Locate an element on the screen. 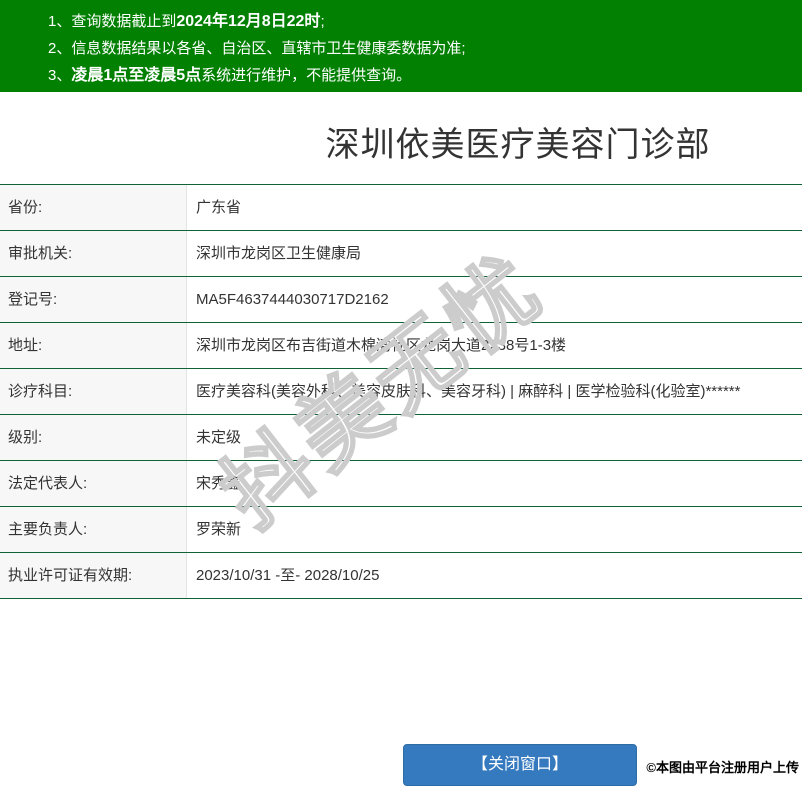 This screenshot has height=786, width=802. notice-line: 1、查询数据截止到2024年12月8日22时; is located at coordinates (420, 21).